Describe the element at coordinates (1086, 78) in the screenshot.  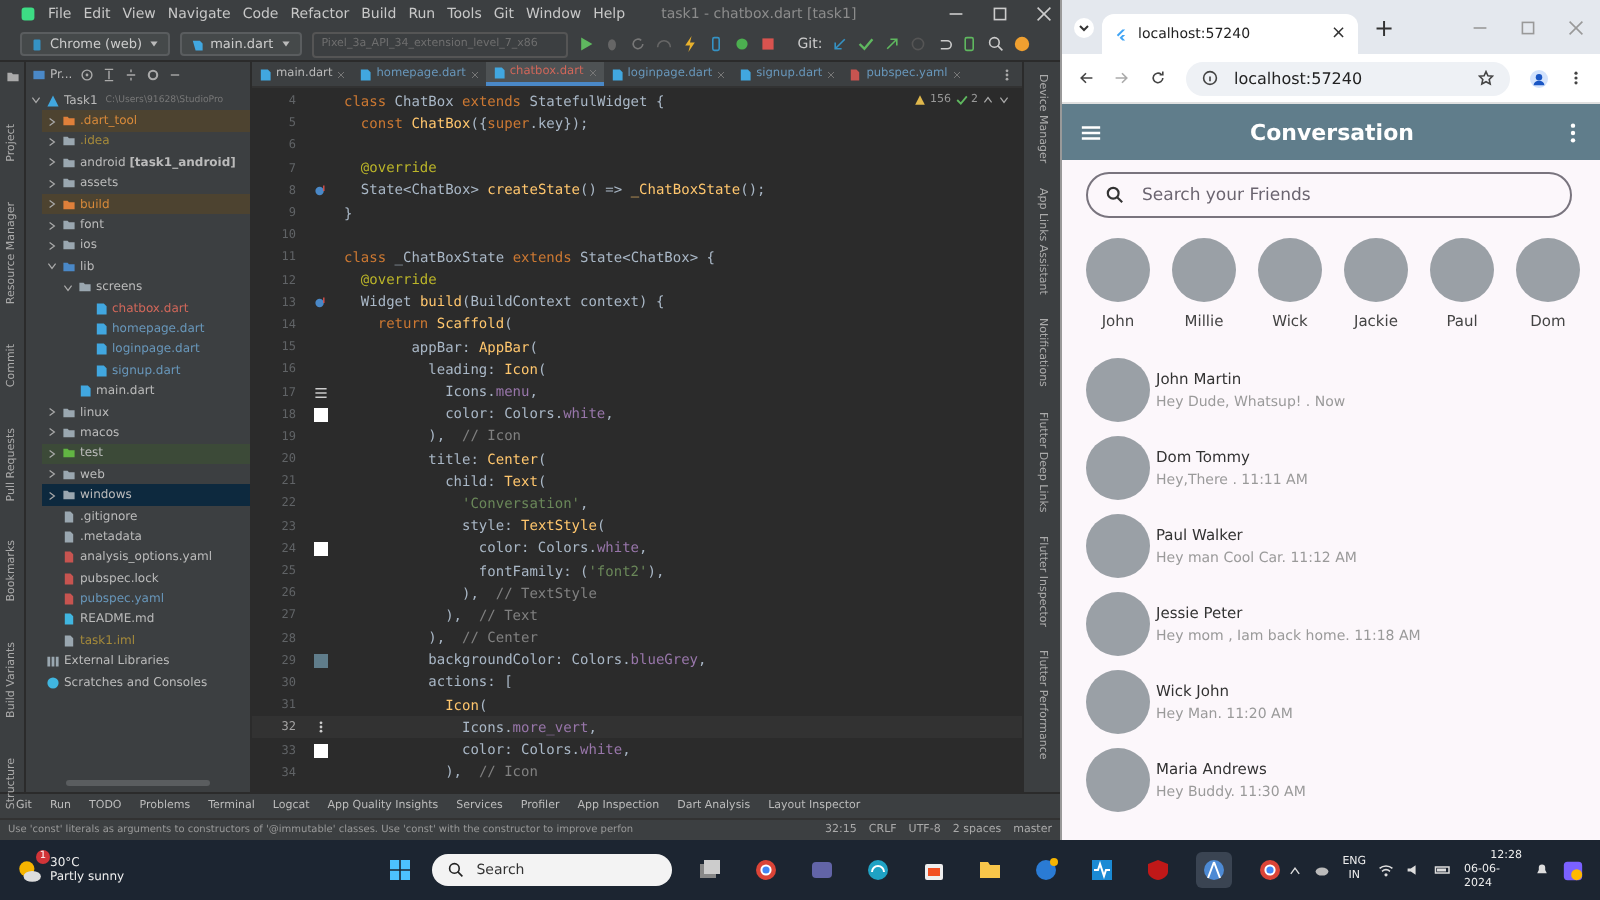
I see `back-icon` at that location.